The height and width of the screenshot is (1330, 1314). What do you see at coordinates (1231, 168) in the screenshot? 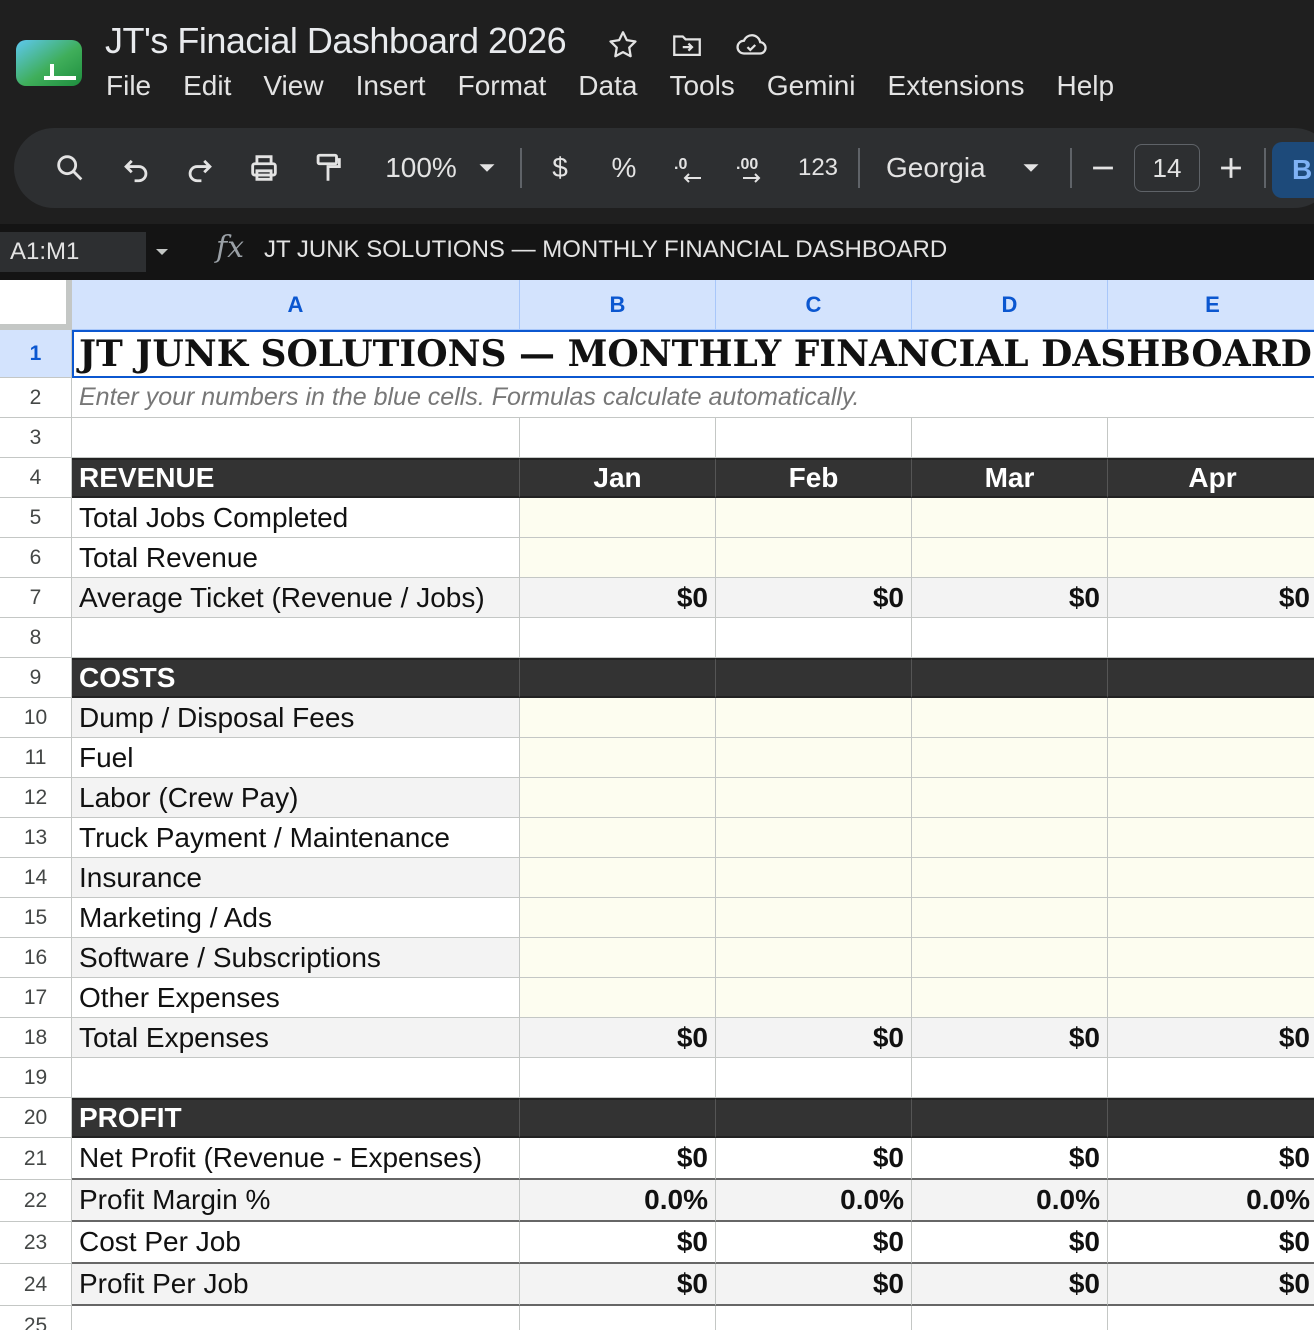
I see `increase-font-size-button` at bounding box center [1231, 168].